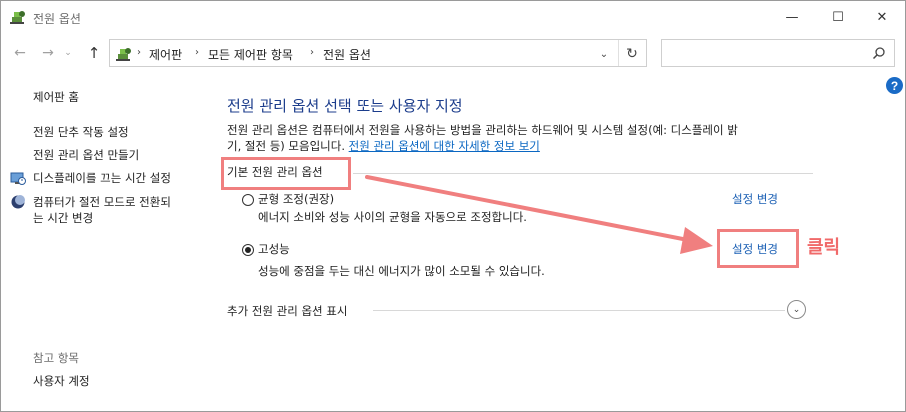 The width and height of the screenshot is (906, 412). What do you see at coordinates (792, 17) in the screenshot?
I see `minimize-button: —` at bounding box center [792, 17].